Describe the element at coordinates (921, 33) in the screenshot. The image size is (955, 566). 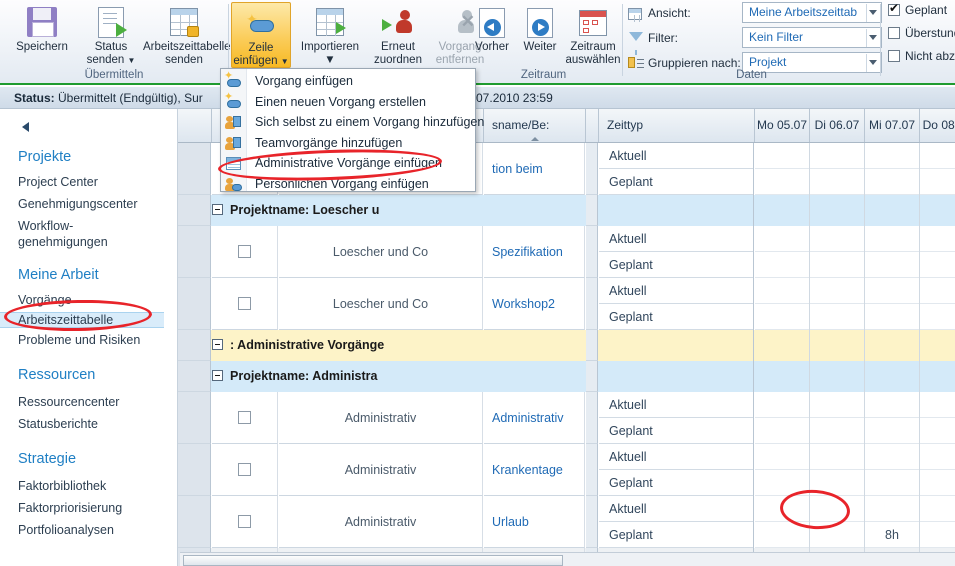
I see `checkbox-overtime: Überstund` at that location.